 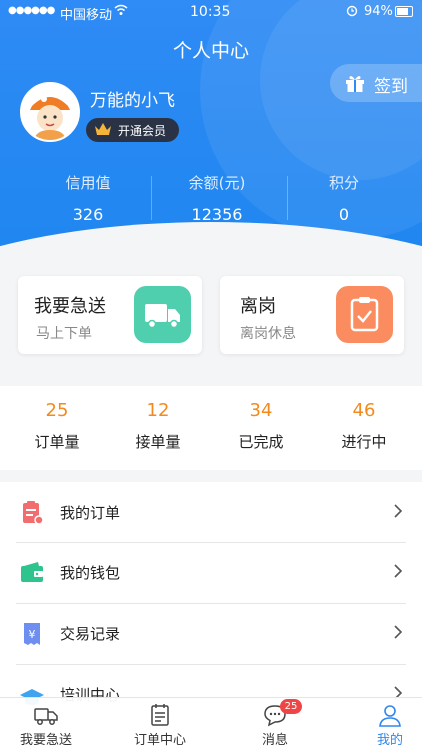 I want to click on stat-label: 信用值, so click(x=88, y=183).